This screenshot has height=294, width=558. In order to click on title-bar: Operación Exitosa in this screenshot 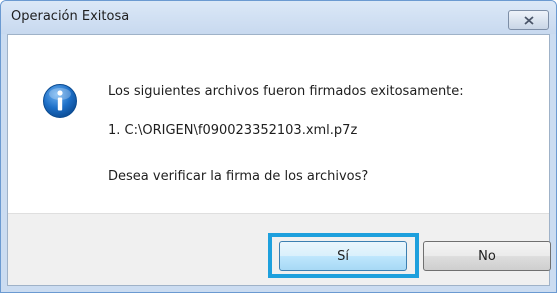, I will do `click(278, 17)`.